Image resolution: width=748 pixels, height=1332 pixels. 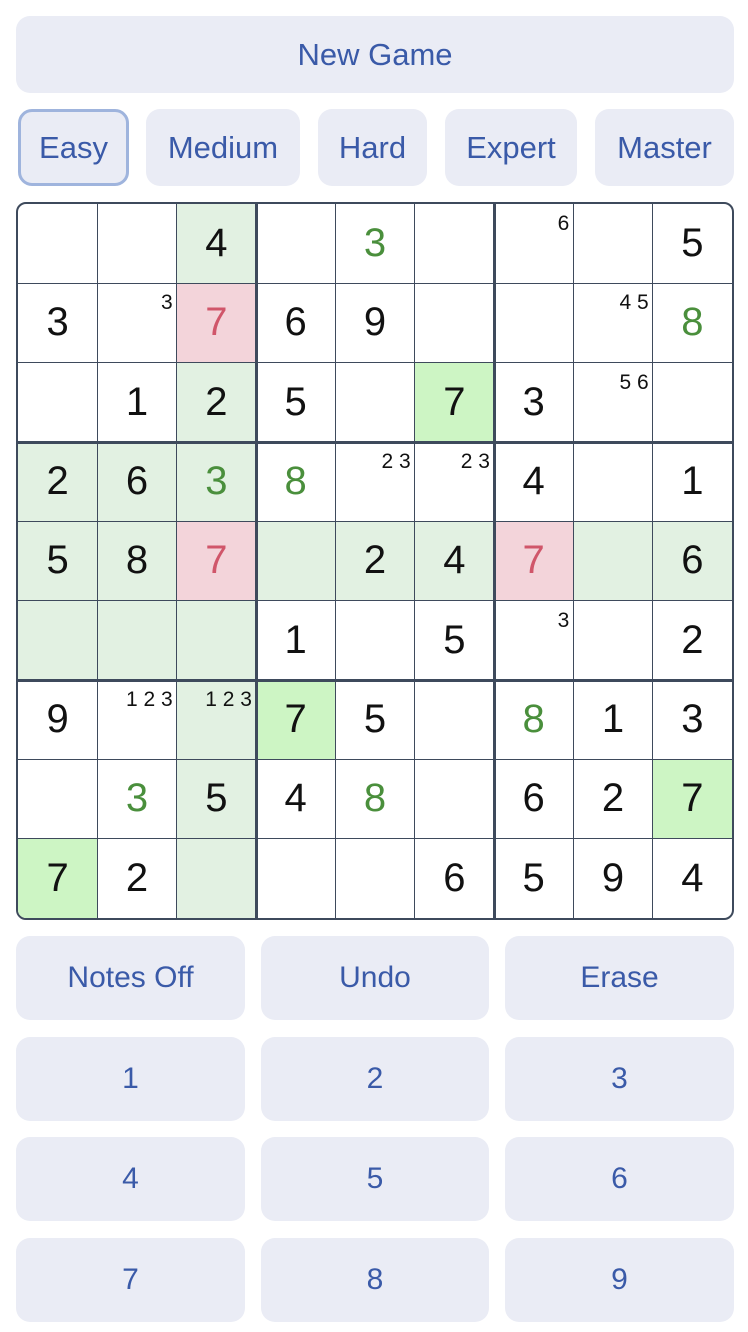 What do you see at coordinates (375, 1079) in the screenshot?
I see `numpad-2-button: 2` at bounding box center [375, 1079].